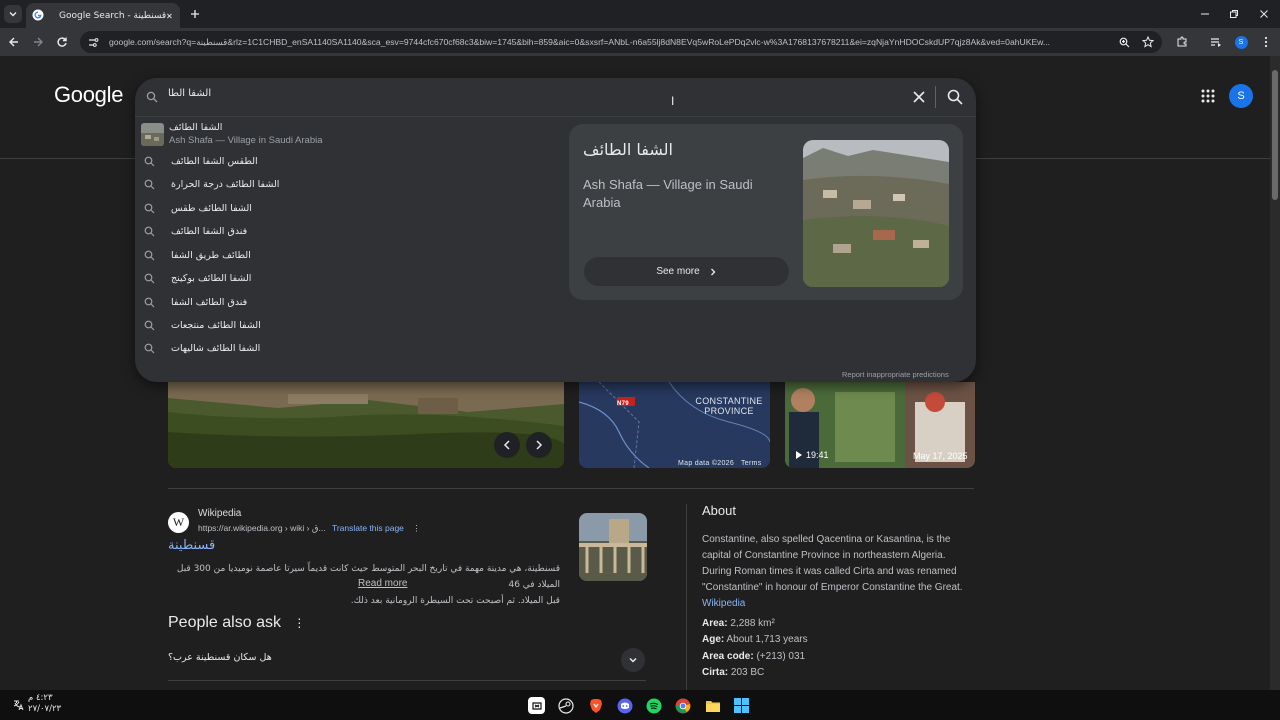 The height and width of the screenshot is (720, 1280). What do you see at coordinates (211, 278) in the screenshot?
I see `suggestion-text: الشفا الطائف بوكينج` at bounding box center [211, 278].